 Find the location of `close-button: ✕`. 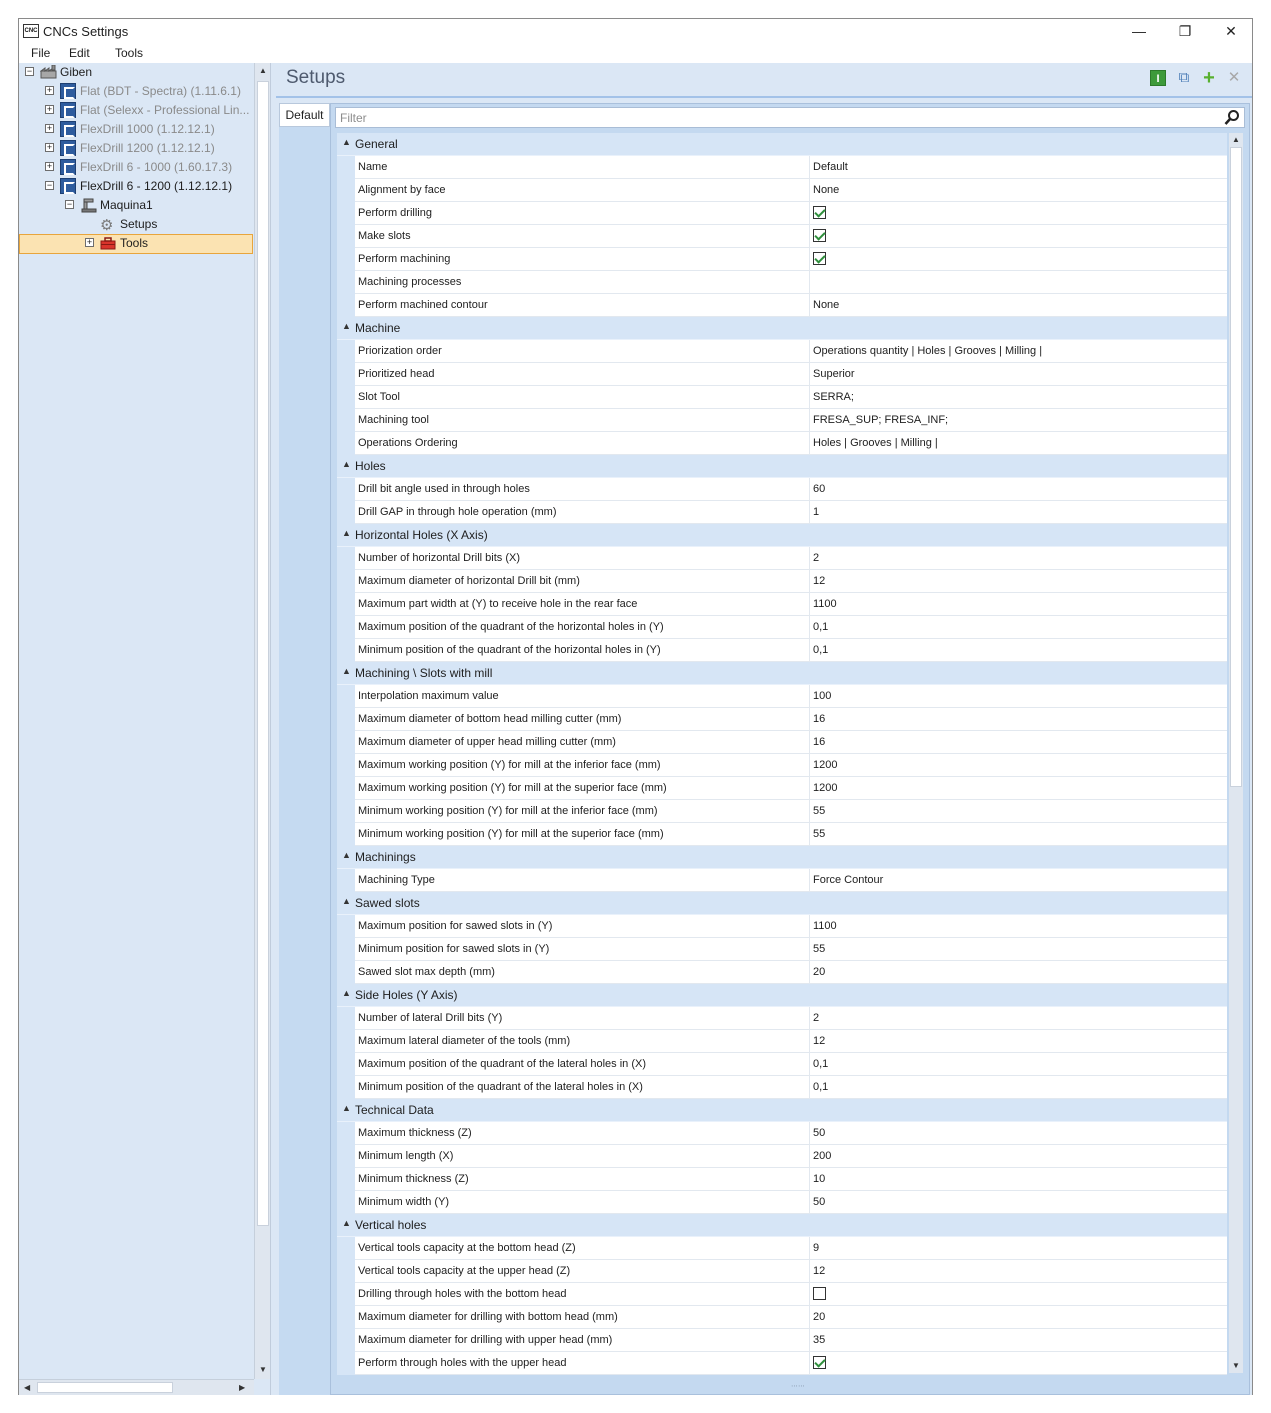

close-button: ✕ is located at coordinates (1231, 31).